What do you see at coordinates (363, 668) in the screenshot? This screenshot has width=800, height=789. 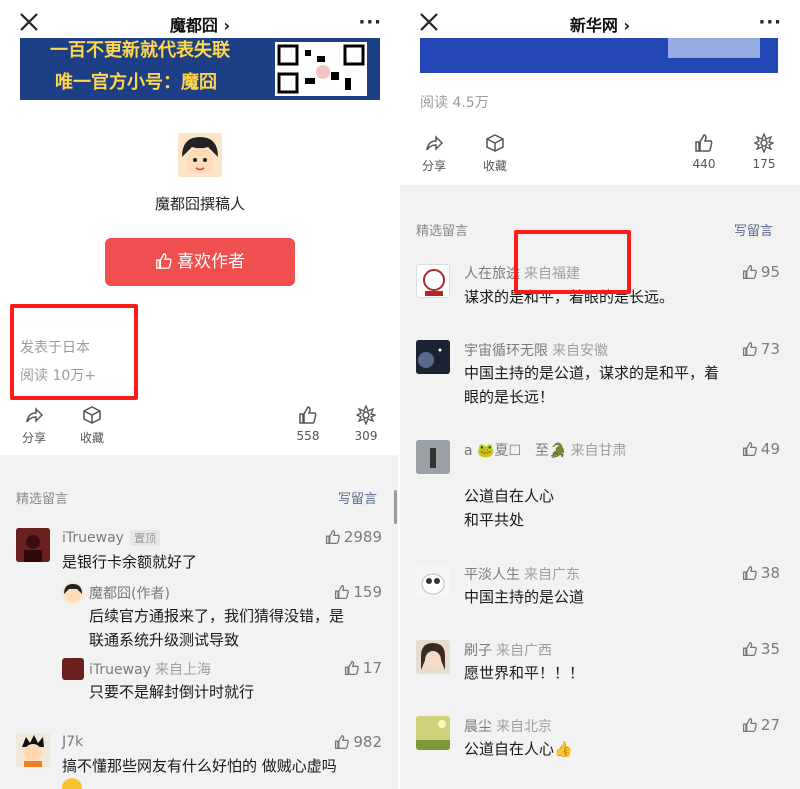 I see `reply-like-count: 17` at bounding box center [363, 668].